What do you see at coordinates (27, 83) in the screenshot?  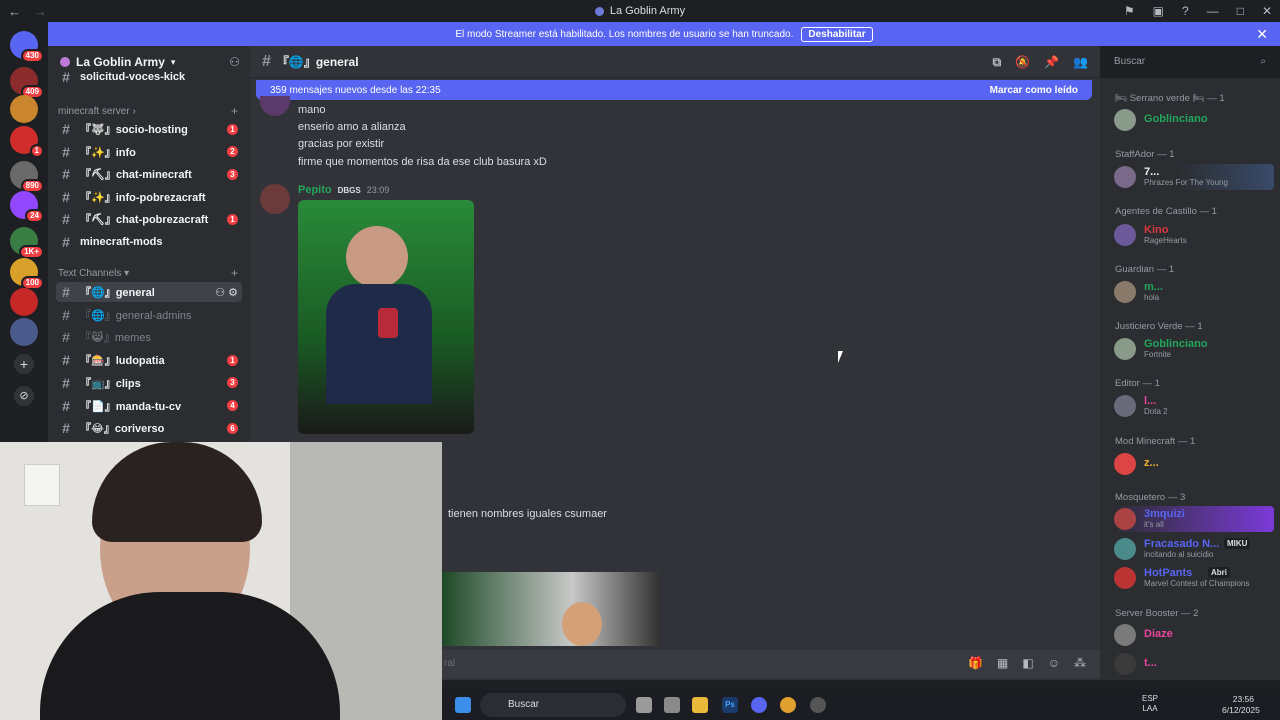 I see `server-icon: 409` at bounding box center [27, 83].